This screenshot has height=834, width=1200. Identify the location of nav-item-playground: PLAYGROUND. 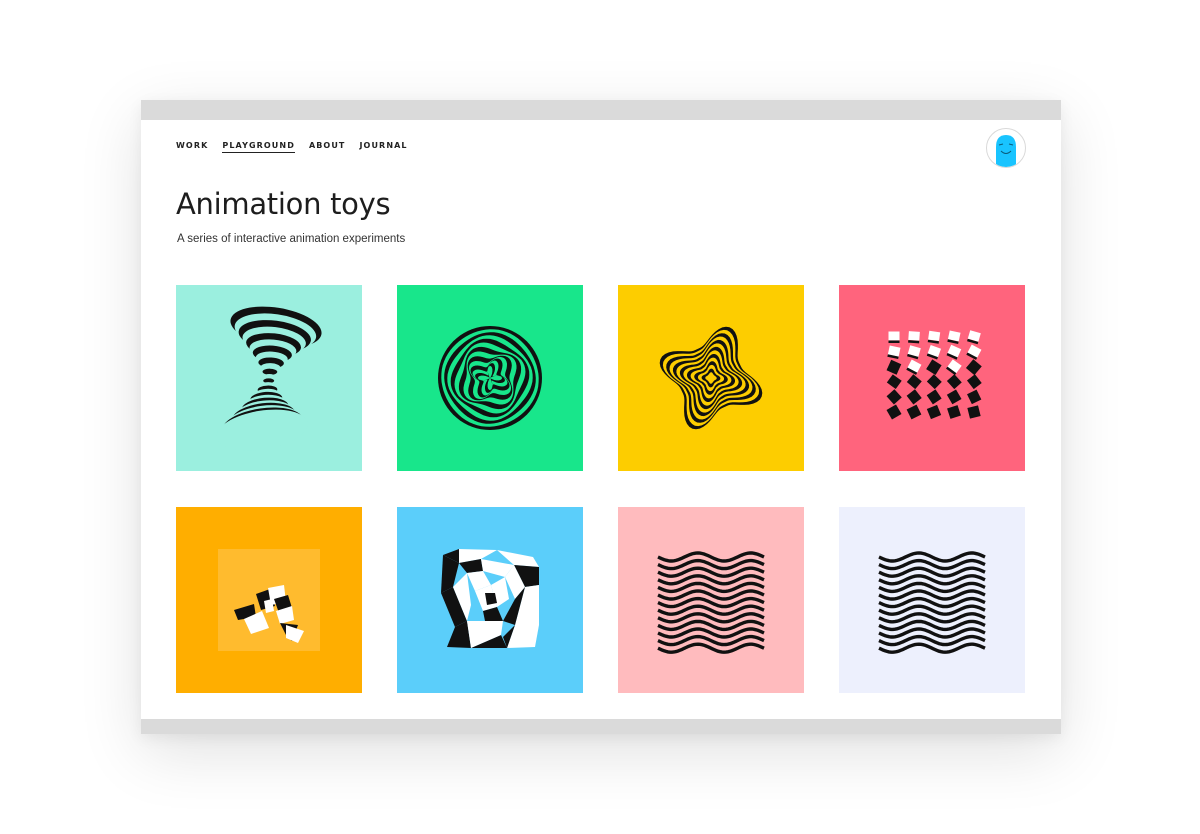
(258, 147).